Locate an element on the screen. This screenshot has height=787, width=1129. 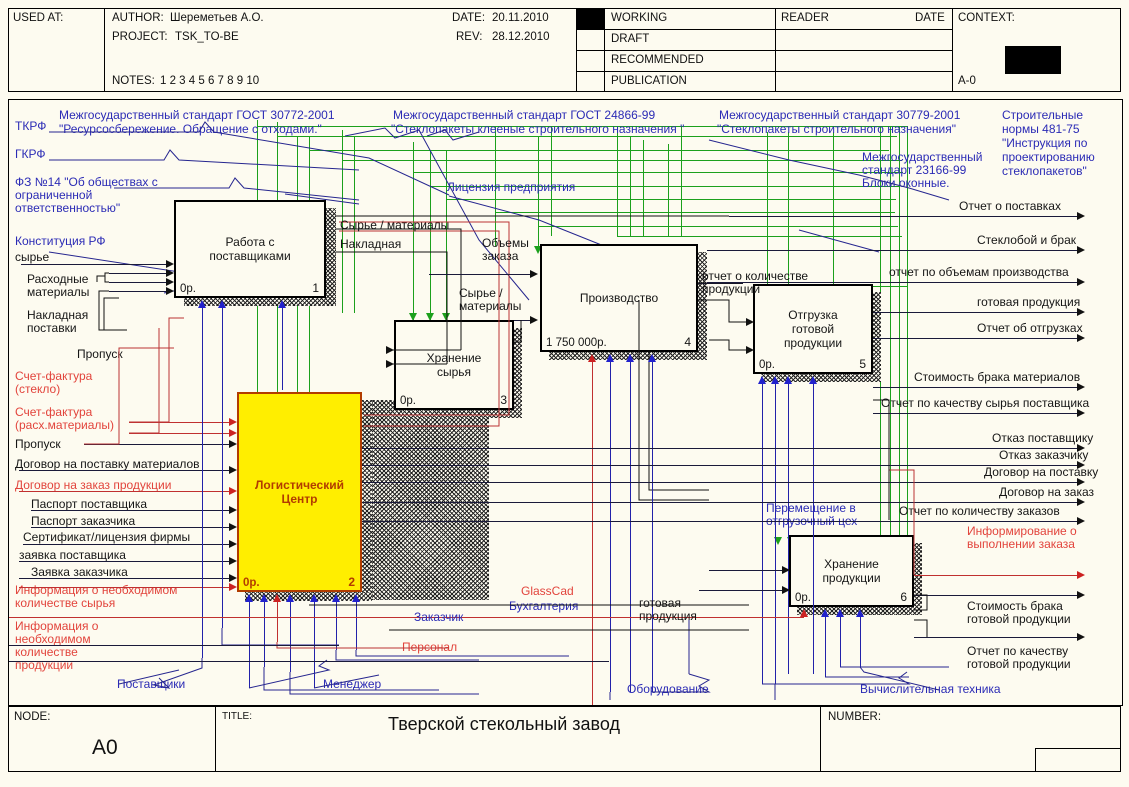
notes-value: 1 2 3 4 5 6 7 8 9 10 is located at coordinates (210, 81).